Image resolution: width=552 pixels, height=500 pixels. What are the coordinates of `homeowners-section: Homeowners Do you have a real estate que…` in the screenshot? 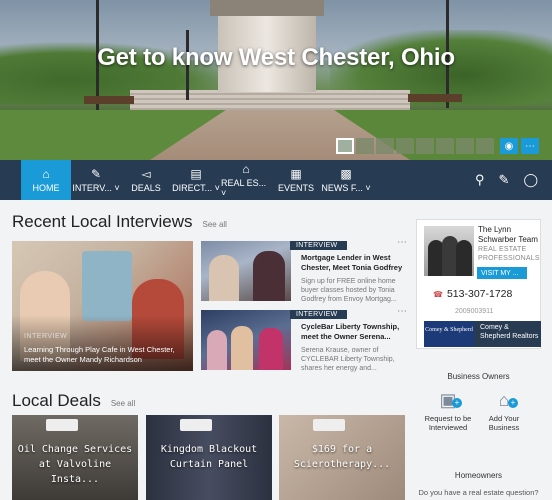 It's located at (478, 484).